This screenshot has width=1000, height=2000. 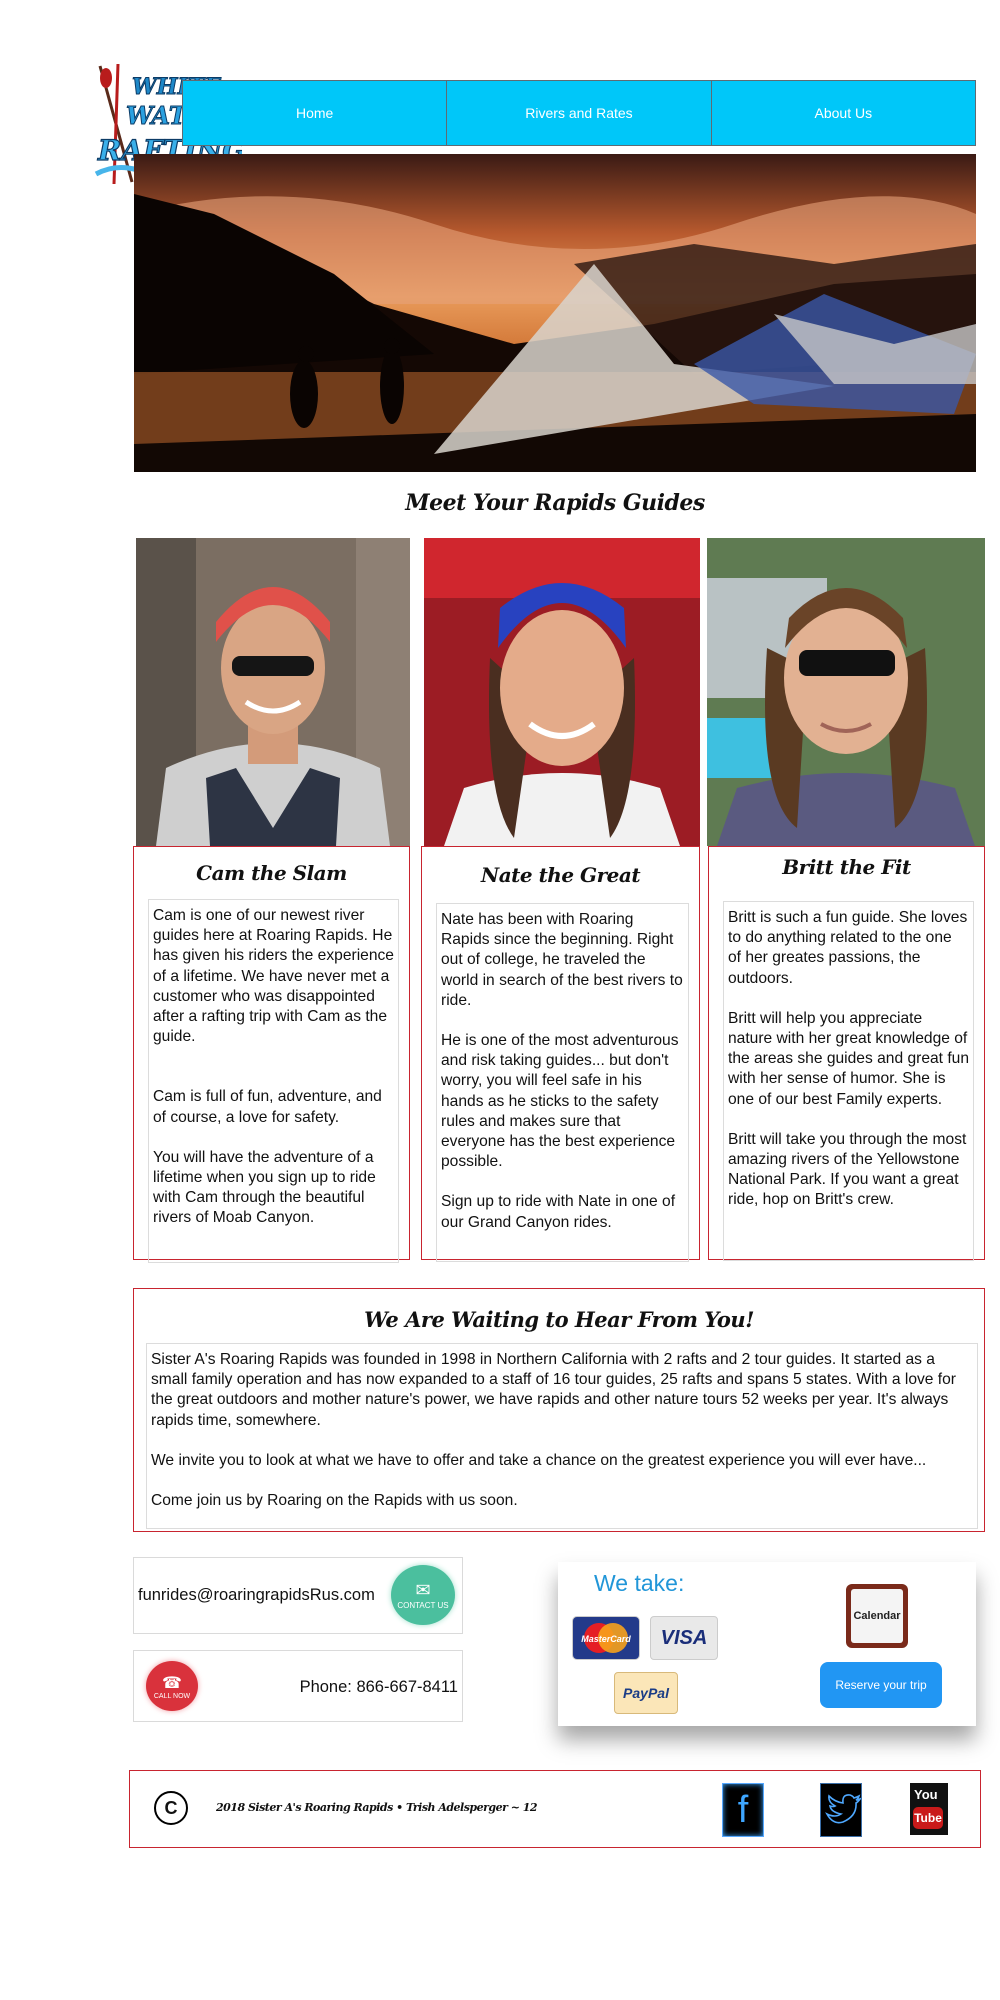 I want to click on about-title: We Are Waiting to Hear From You!, so click(x=559, y=1319).